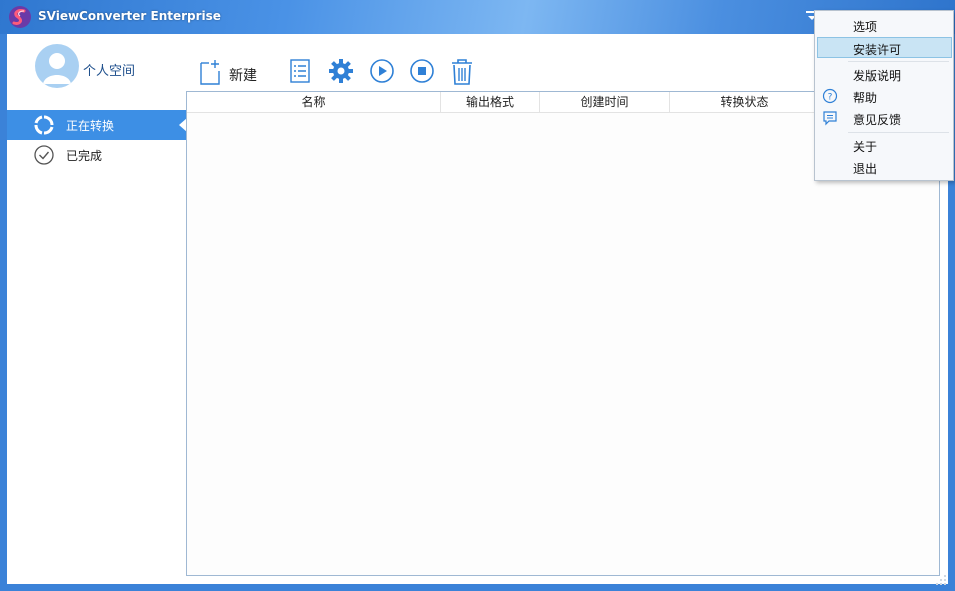 The height and width of the screenshot is (591, 955). I want to click on avatar, so click(57, 66).